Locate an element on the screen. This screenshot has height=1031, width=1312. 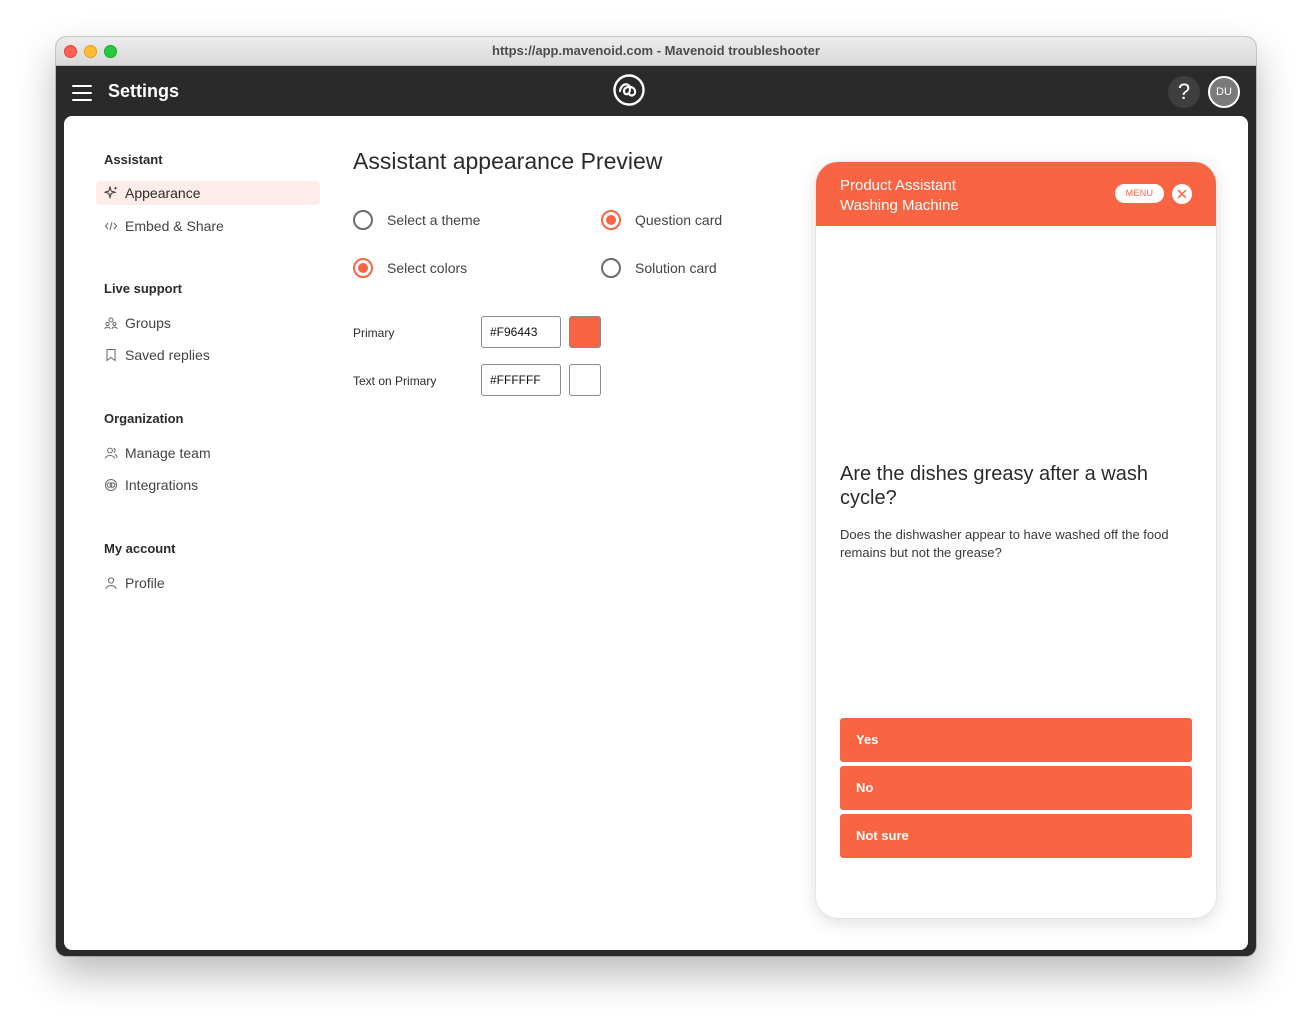
preview-header: Product Assistant Washing Machine MENU is located at coordinates (1016, 194).